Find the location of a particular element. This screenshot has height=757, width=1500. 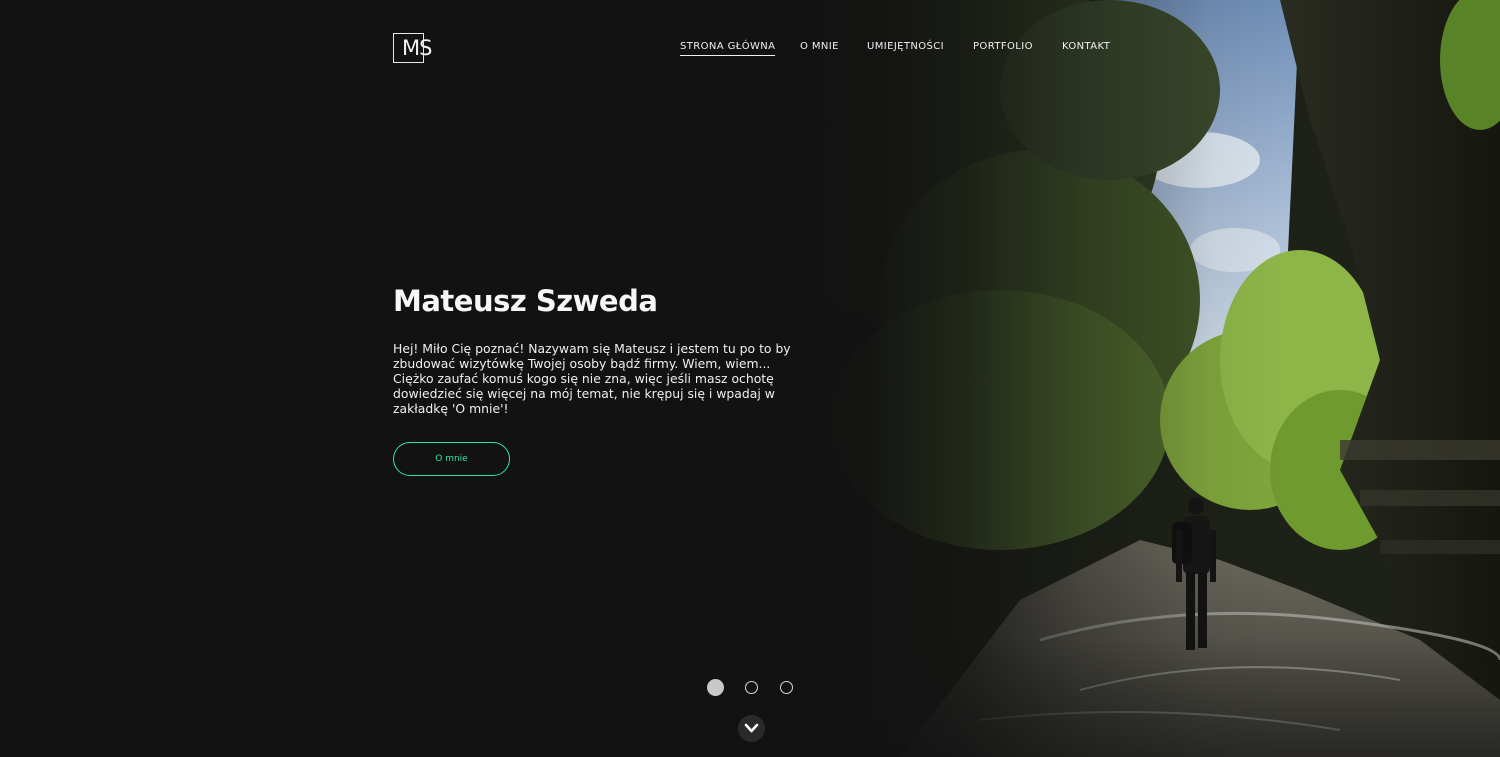

photo-bottom-overlay is located at coordinates (1140, 697).